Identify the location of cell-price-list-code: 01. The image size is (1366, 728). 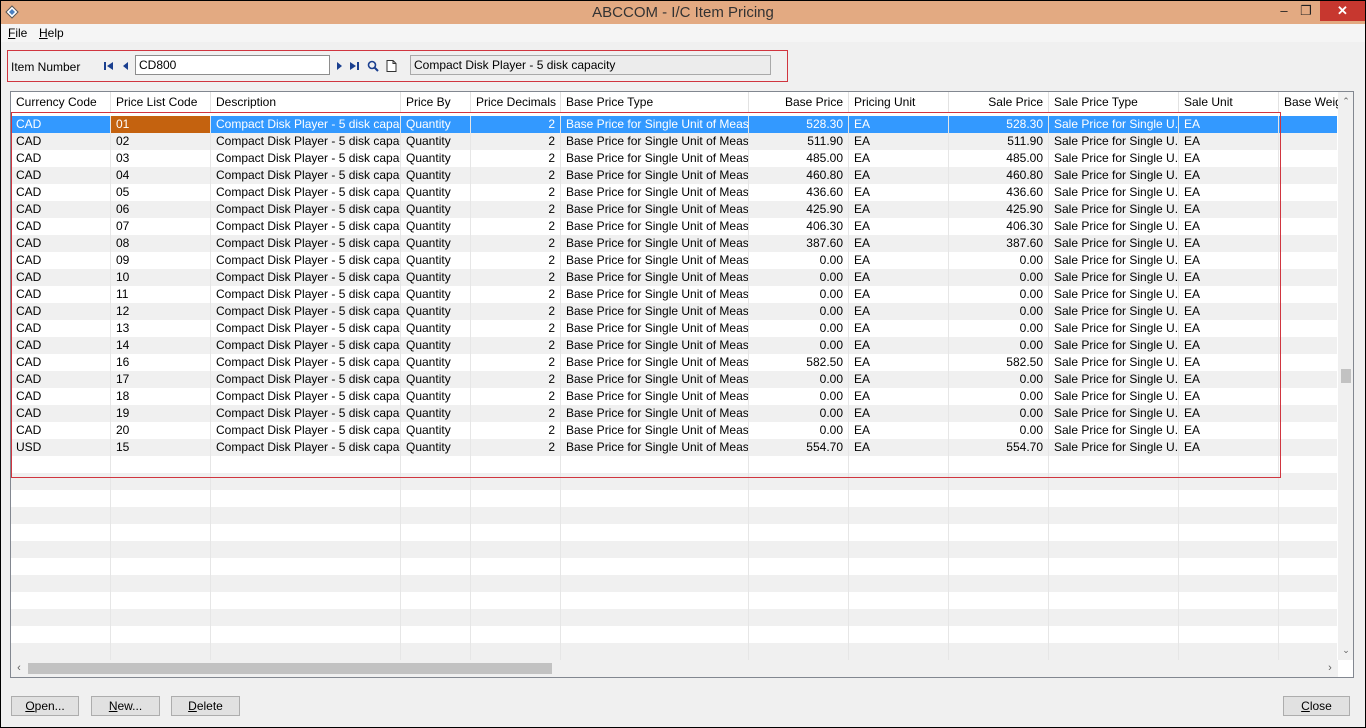
(161, 124).